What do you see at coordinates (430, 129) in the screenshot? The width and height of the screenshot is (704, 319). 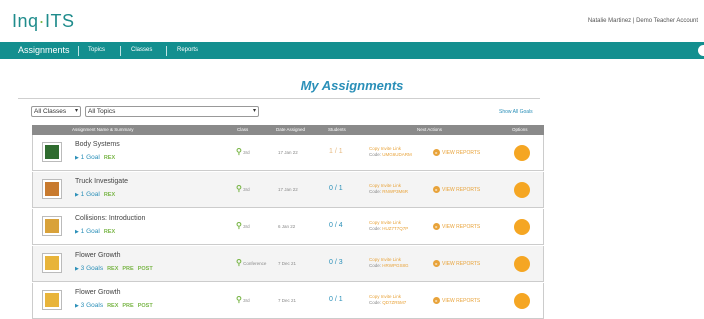 I see `header-next-actions: Next Actions` at bounding box center [430, 129].